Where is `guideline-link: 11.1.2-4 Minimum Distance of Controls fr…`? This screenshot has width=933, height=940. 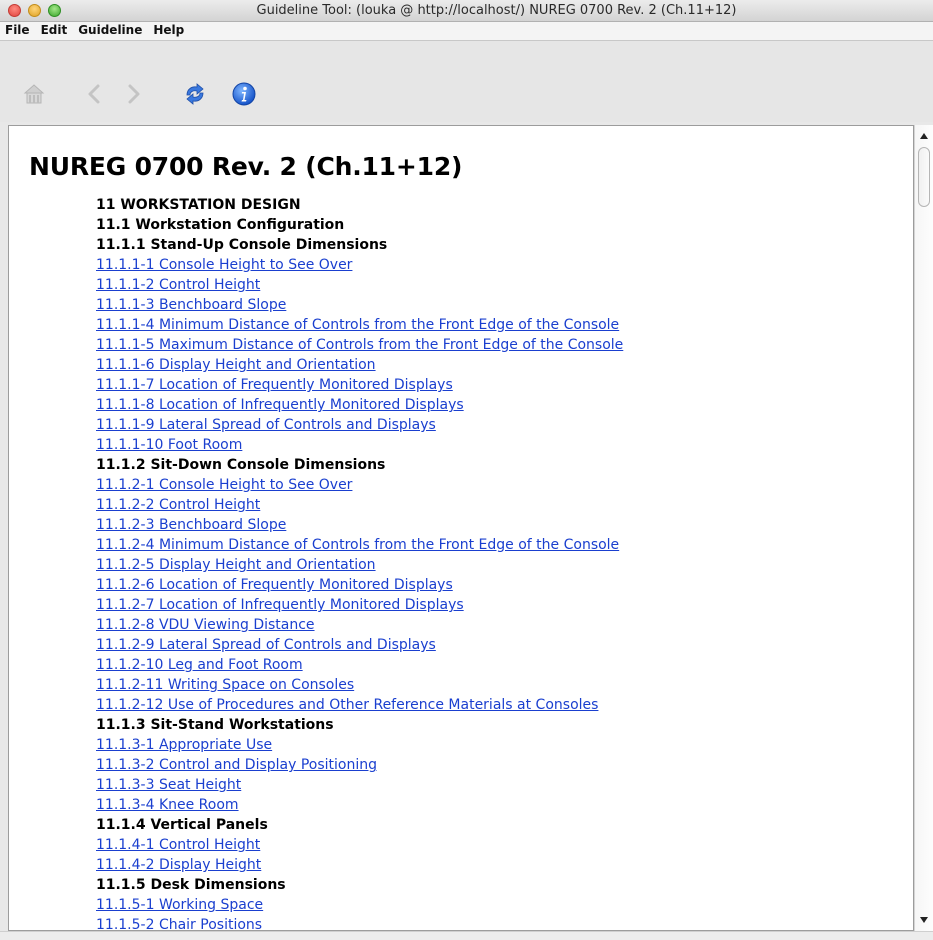 guideline-link: 11.1.2-4 Minimum Distance of Controls fr… is located at coordinates (496, 545).